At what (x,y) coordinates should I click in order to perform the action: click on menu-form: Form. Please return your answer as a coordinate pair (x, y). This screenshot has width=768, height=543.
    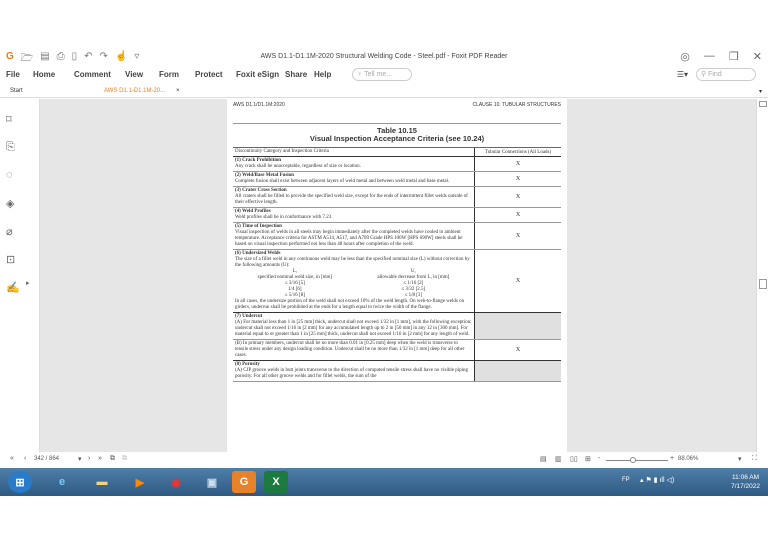
    Looking at the image, I should click on (169, 74).